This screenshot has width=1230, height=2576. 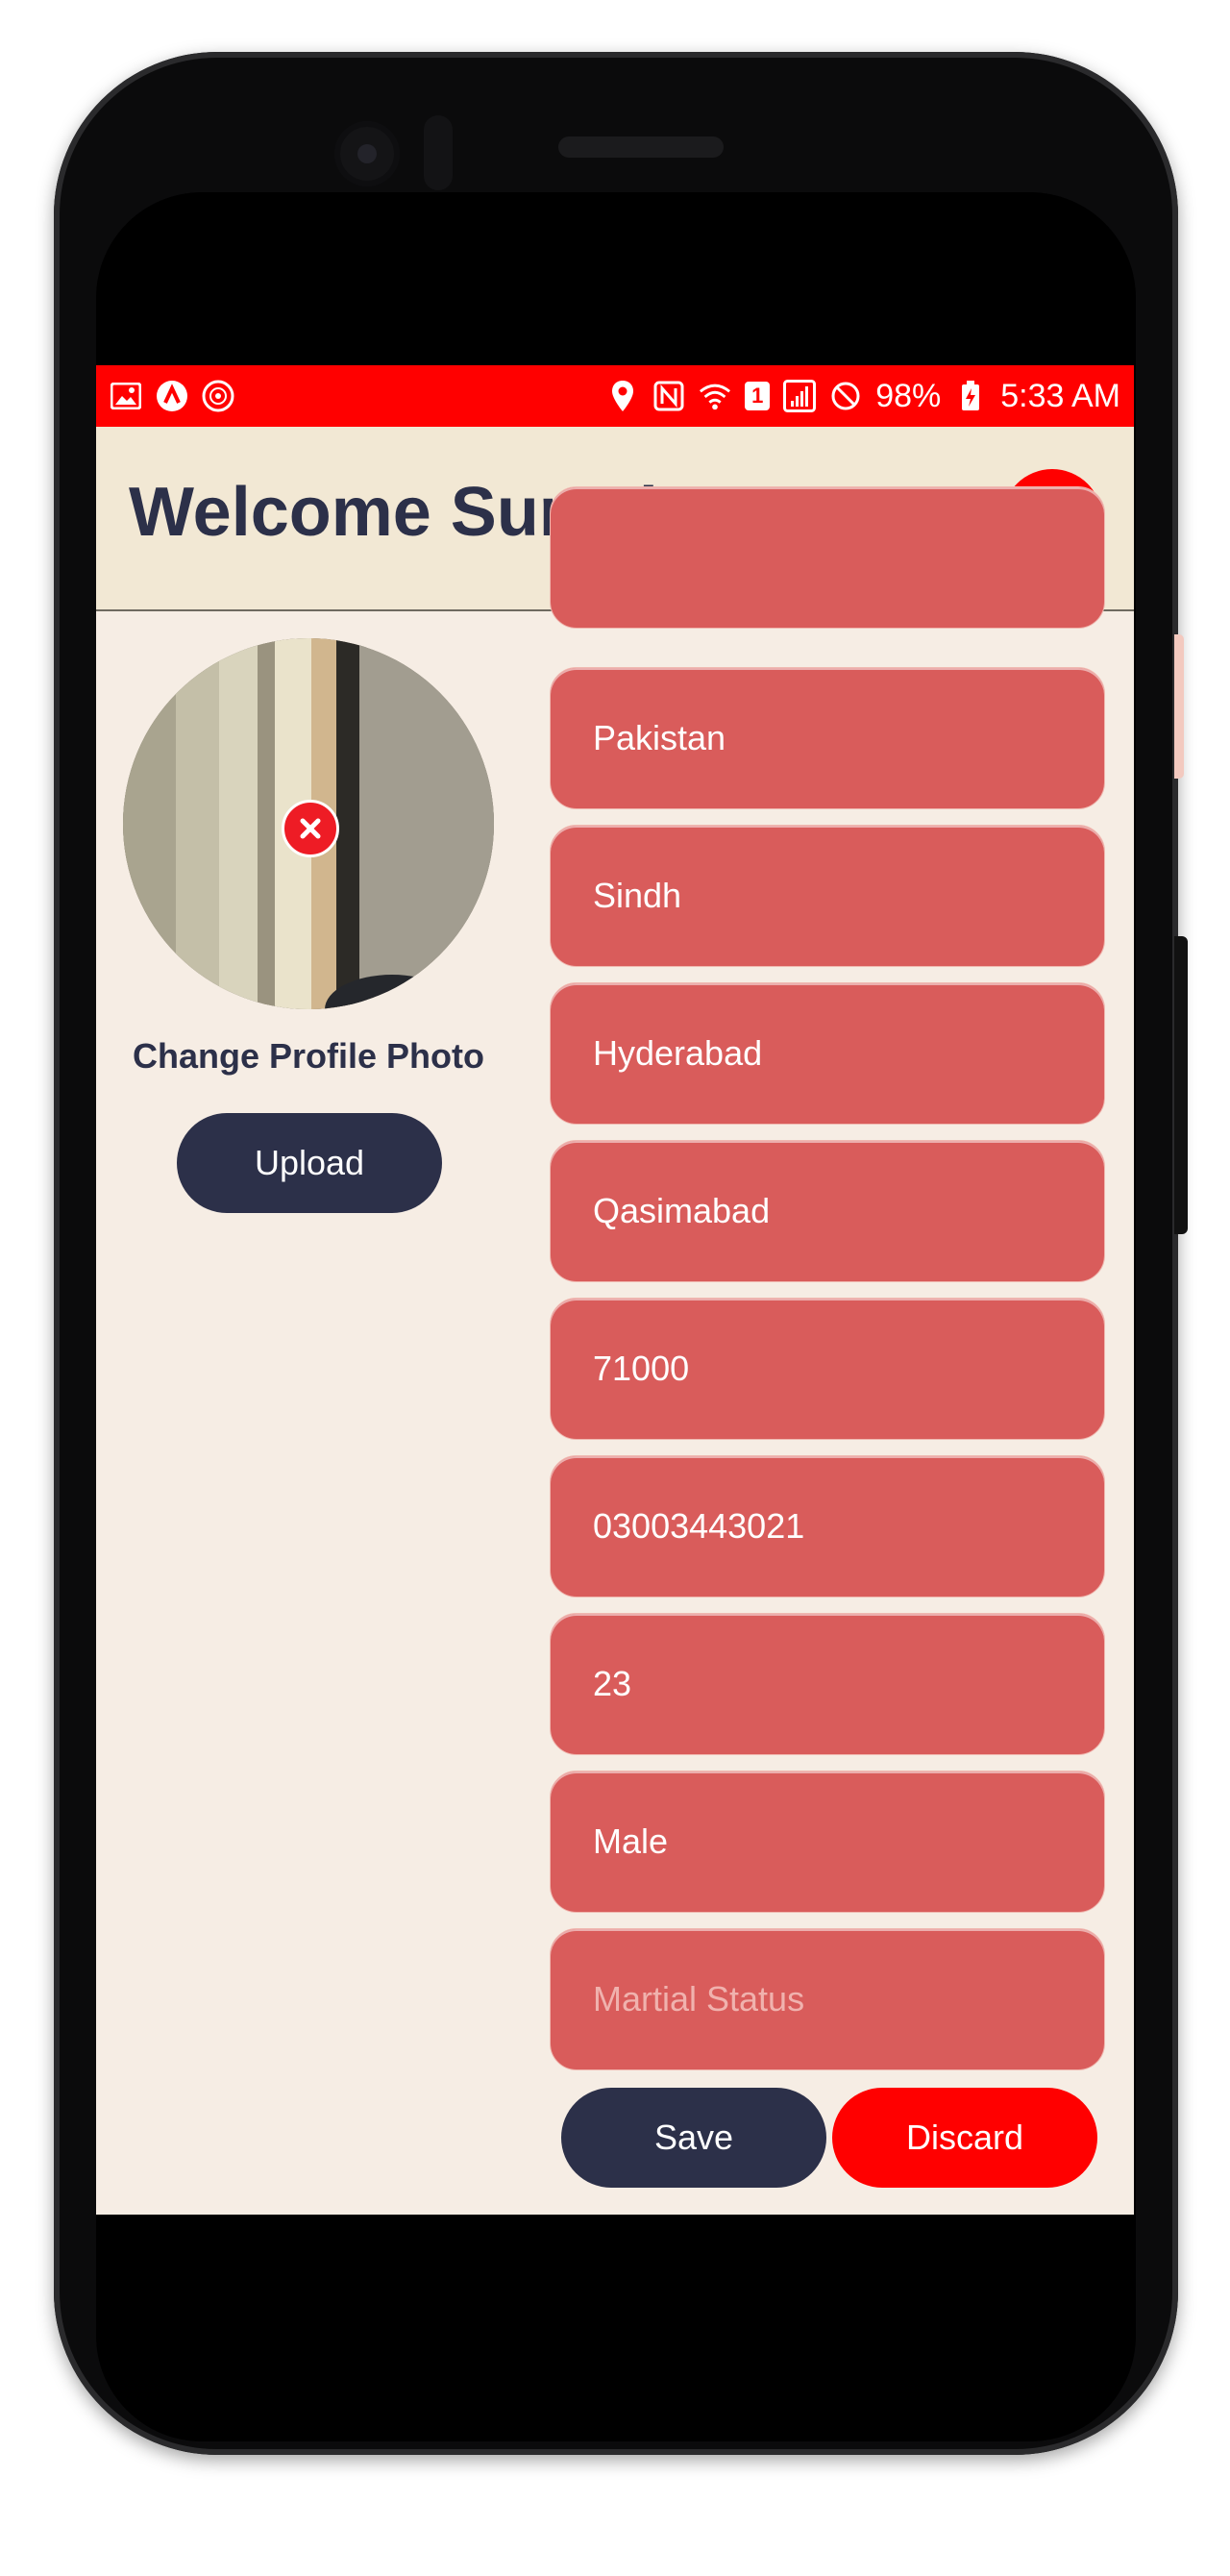 I want to click on battery-percent: 98%, so click(x=909, y=395).